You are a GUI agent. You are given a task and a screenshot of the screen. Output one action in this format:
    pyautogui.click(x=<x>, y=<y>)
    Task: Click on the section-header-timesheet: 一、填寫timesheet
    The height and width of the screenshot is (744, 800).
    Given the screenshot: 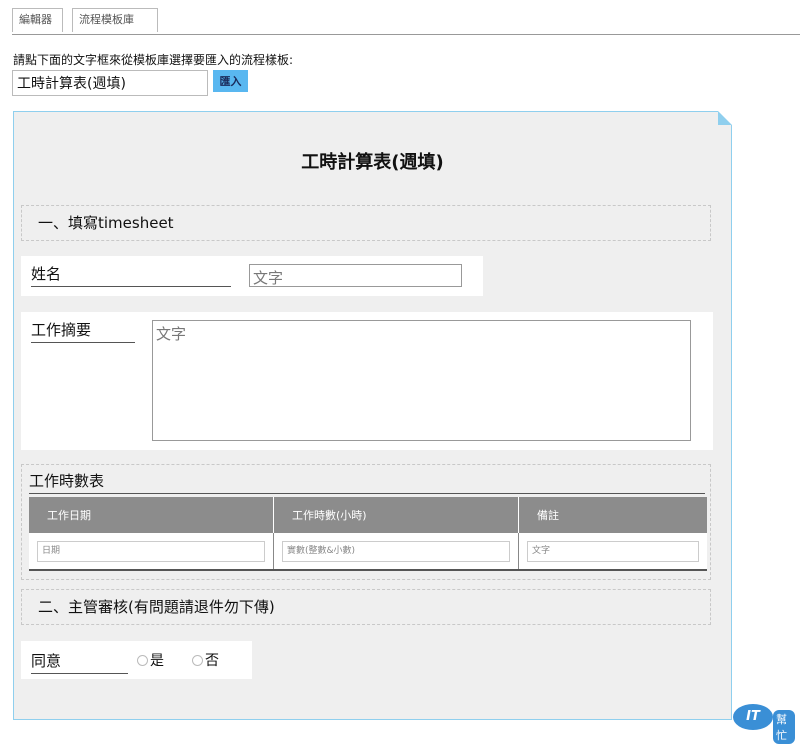 What is the action you would take?
    pyautogui.click(x=366, y=223)
    